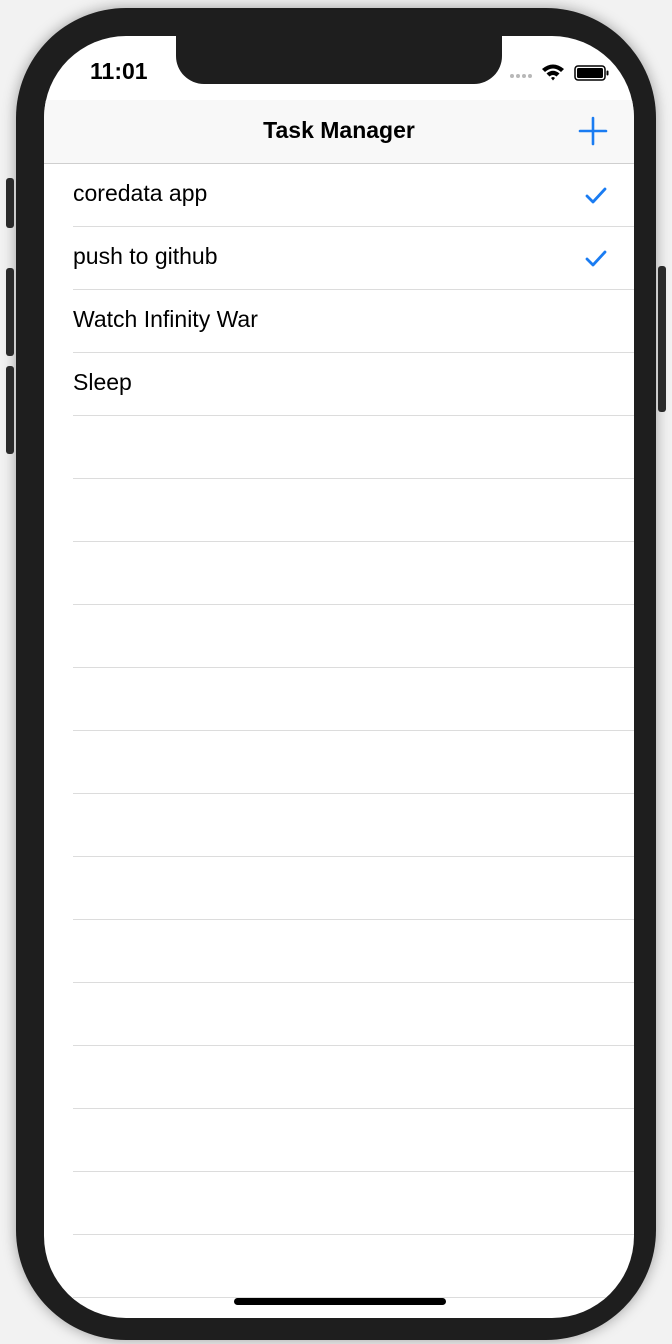 This screenshot has width=672, height=1344. Describe the element at coordinates (339, 60) in the screenshot. I see `notch` at that location.